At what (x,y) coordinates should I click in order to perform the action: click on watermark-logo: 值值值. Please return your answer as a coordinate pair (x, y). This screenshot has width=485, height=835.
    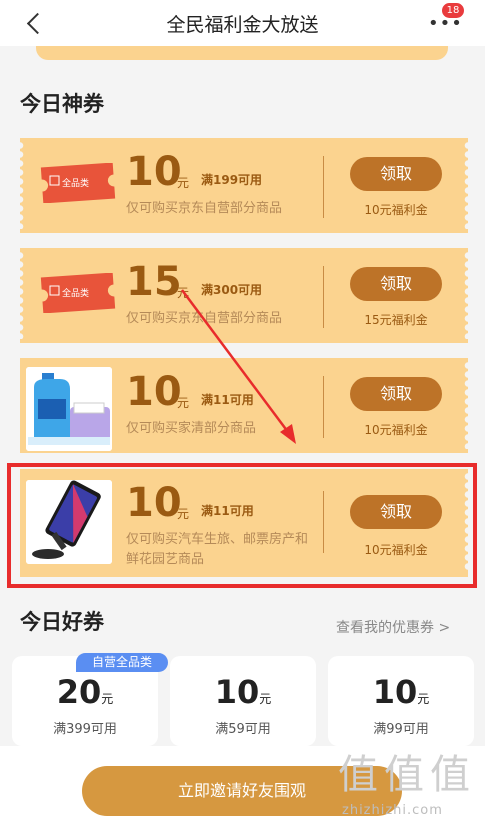
    Looking at the image, I should click on (407, 775).